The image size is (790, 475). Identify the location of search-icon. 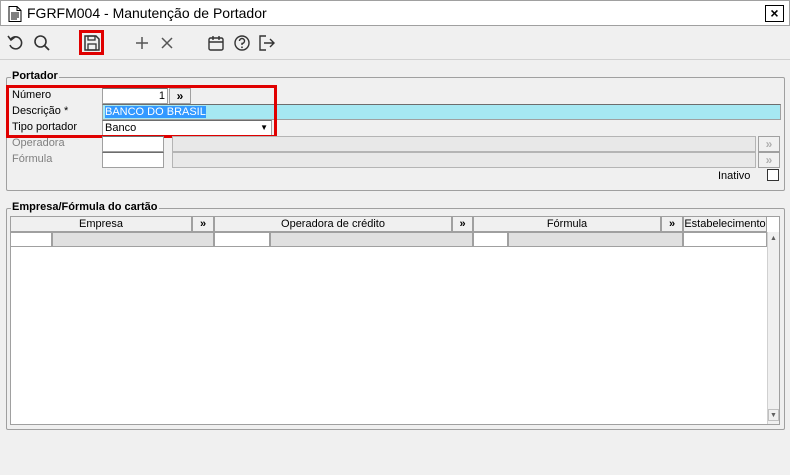
(42, 43).